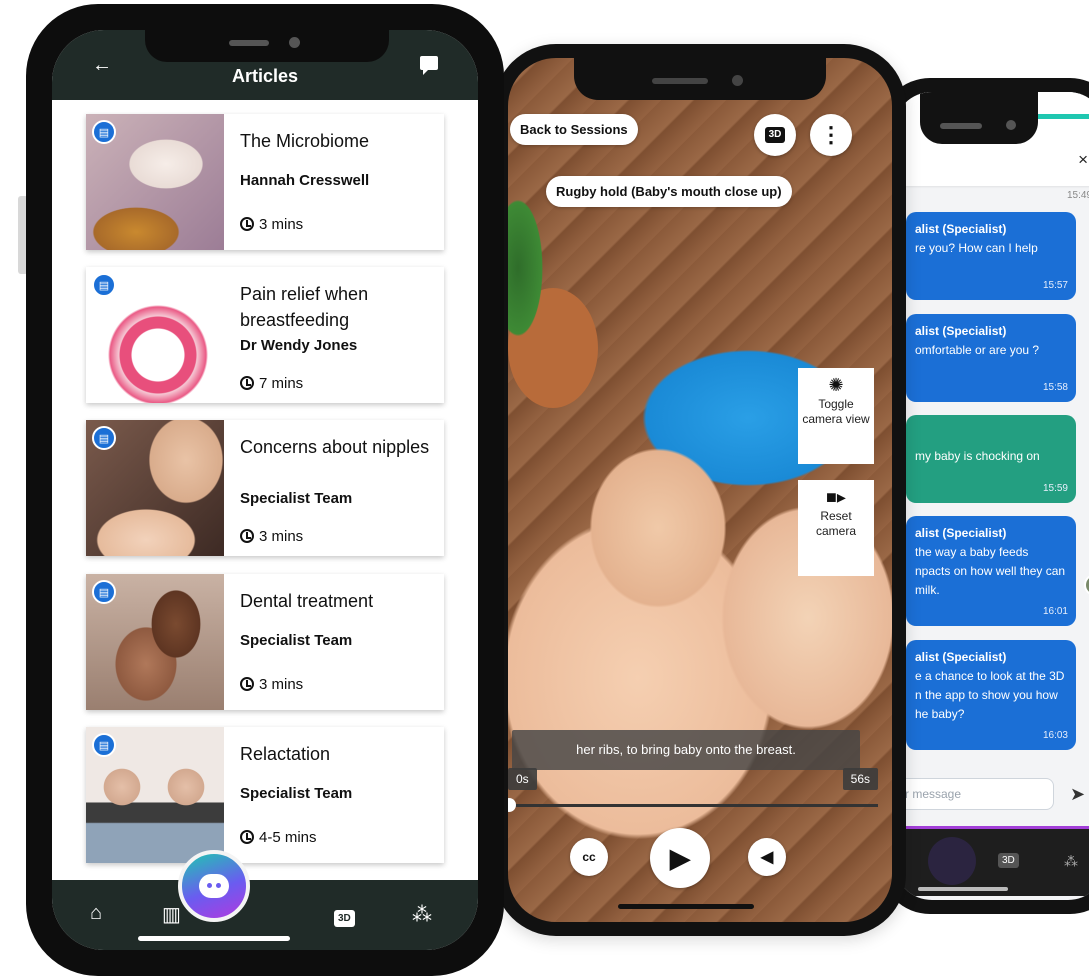  Describe the element at coordinates (265, 795) in the screenshot. I see `article-card: ▤ Relactation Specialist Team 4-5 mins` at that location.